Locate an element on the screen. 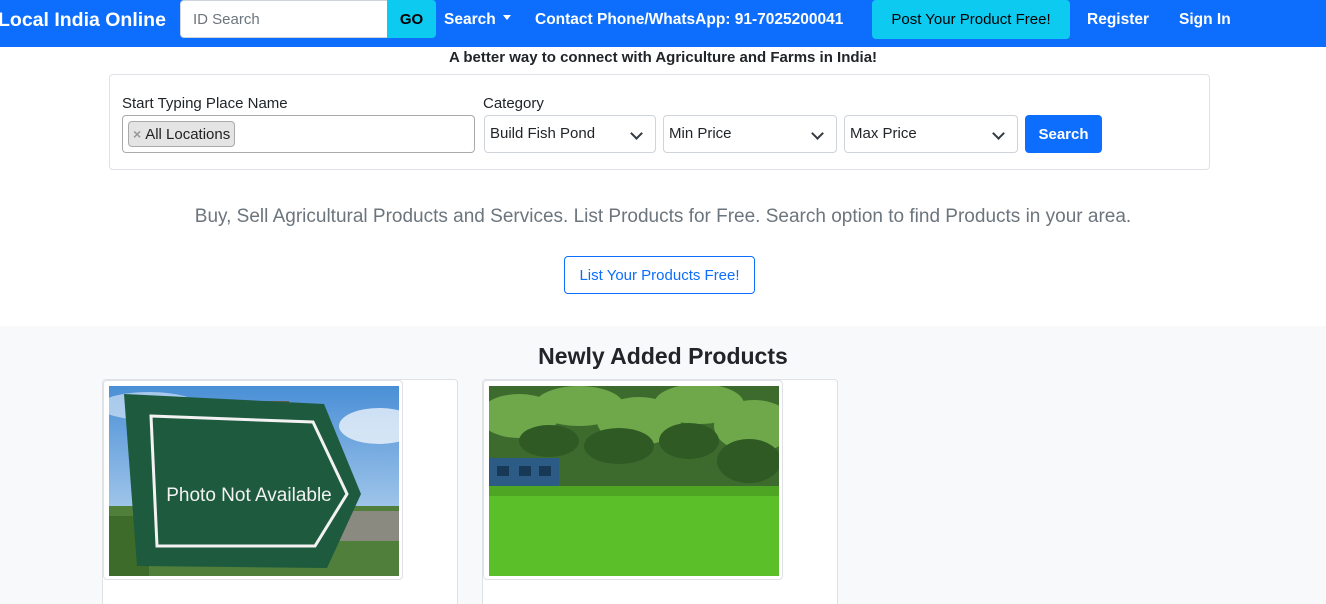 The image size is (1326, 604). register-link: Register is located at coordinates (1118, 20).